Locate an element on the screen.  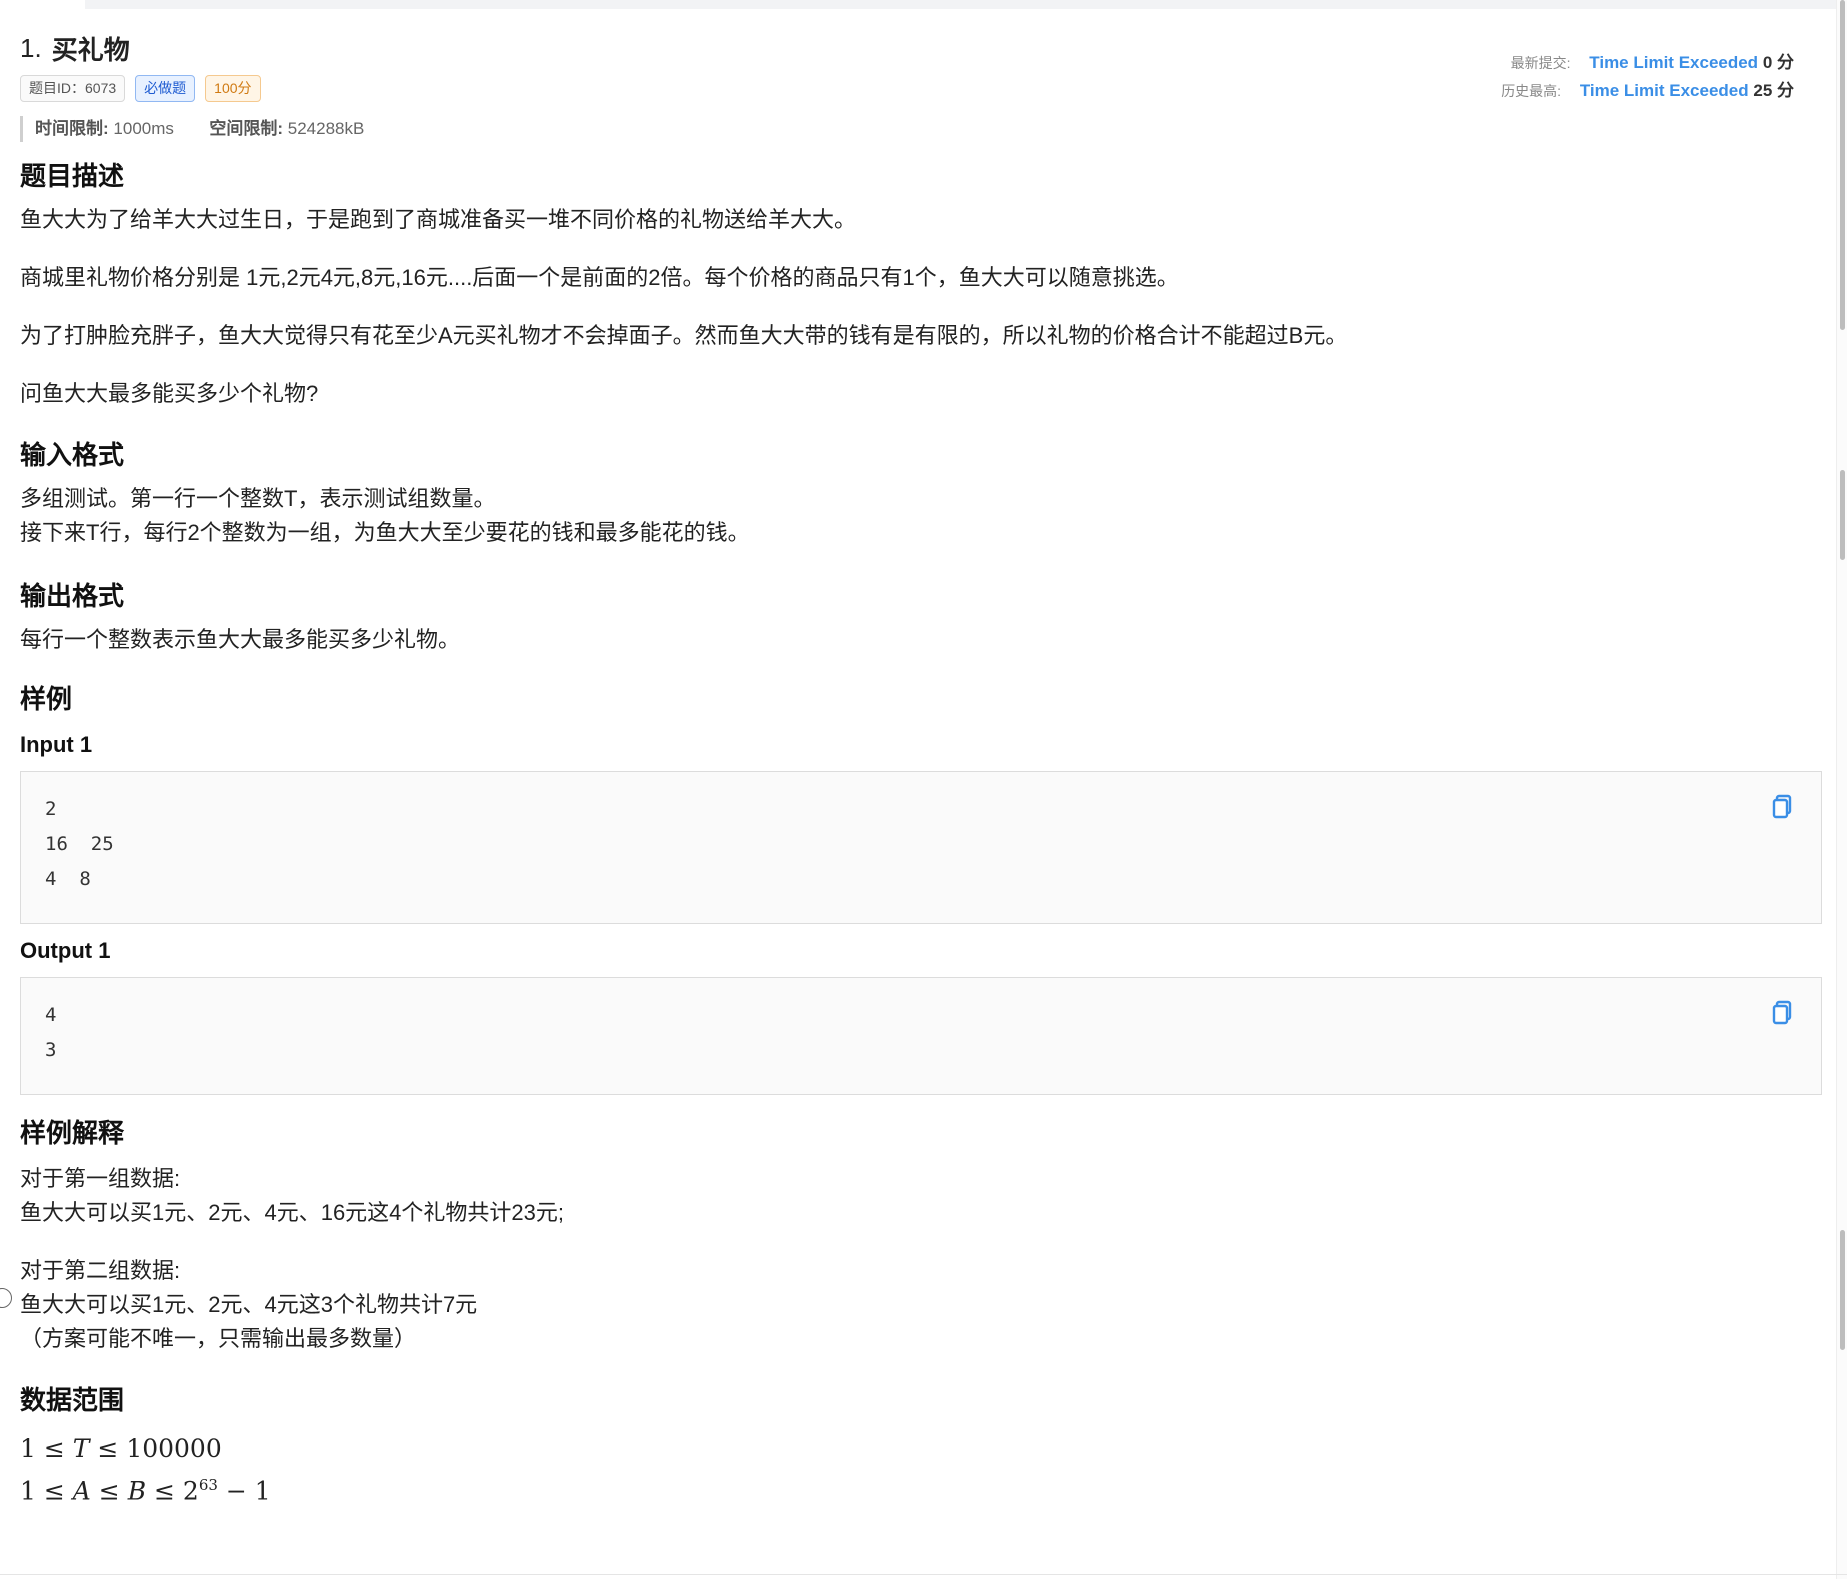
problem-title-text: 买礼物 is located at coordinates (90, 49).